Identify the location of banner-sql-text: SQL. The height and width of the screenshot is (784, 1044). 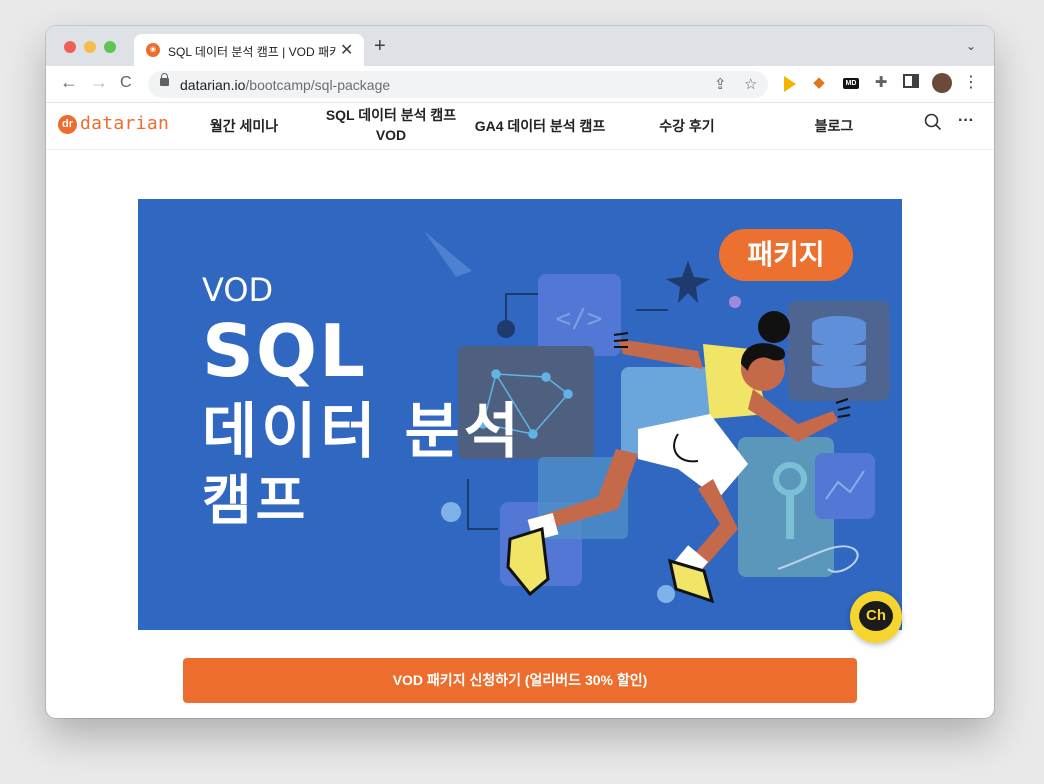
(284, 351).